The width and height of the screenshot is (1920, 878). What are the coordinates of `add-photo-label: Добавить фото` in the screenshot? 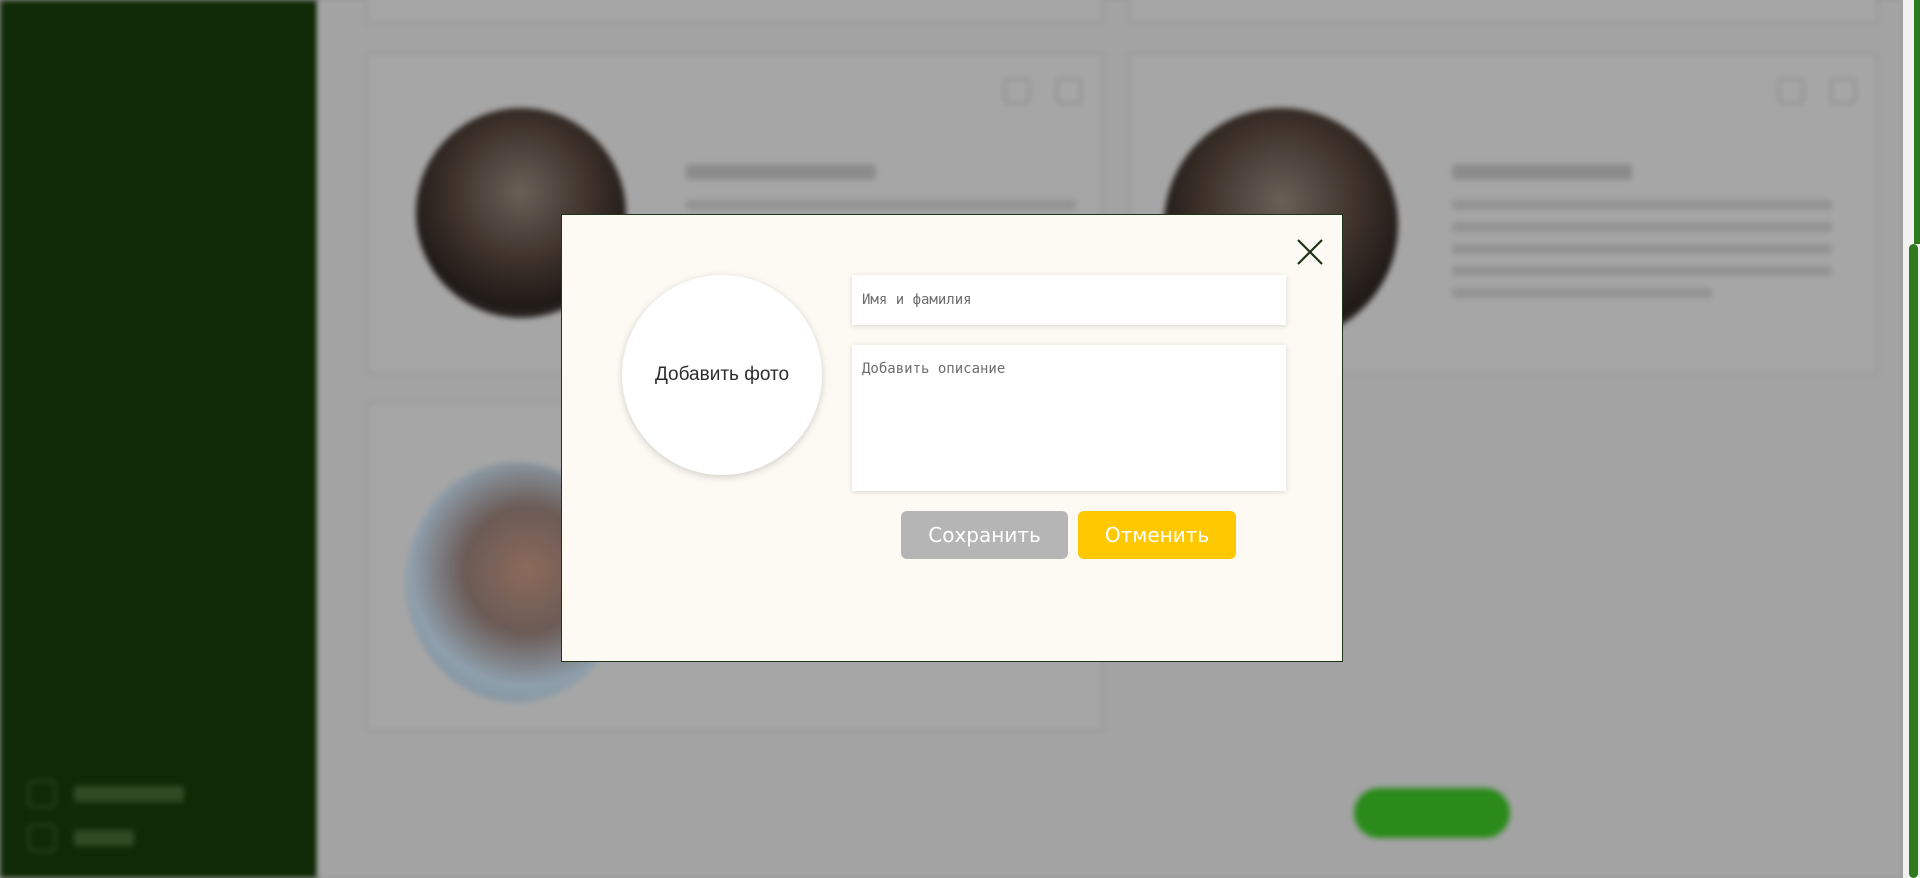 It's located at (722, 374).